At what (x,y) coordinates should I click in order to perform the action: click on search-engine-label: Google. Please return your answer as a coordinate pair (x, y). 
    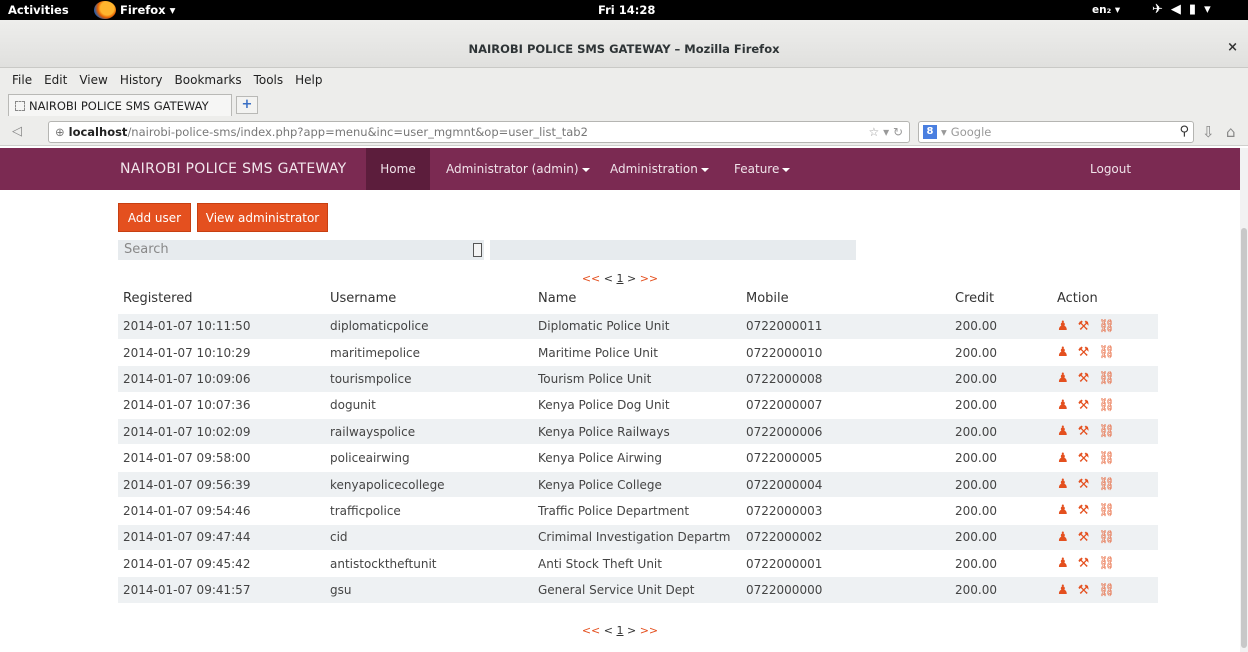
    Looking at the image, I should click on (971, 132).